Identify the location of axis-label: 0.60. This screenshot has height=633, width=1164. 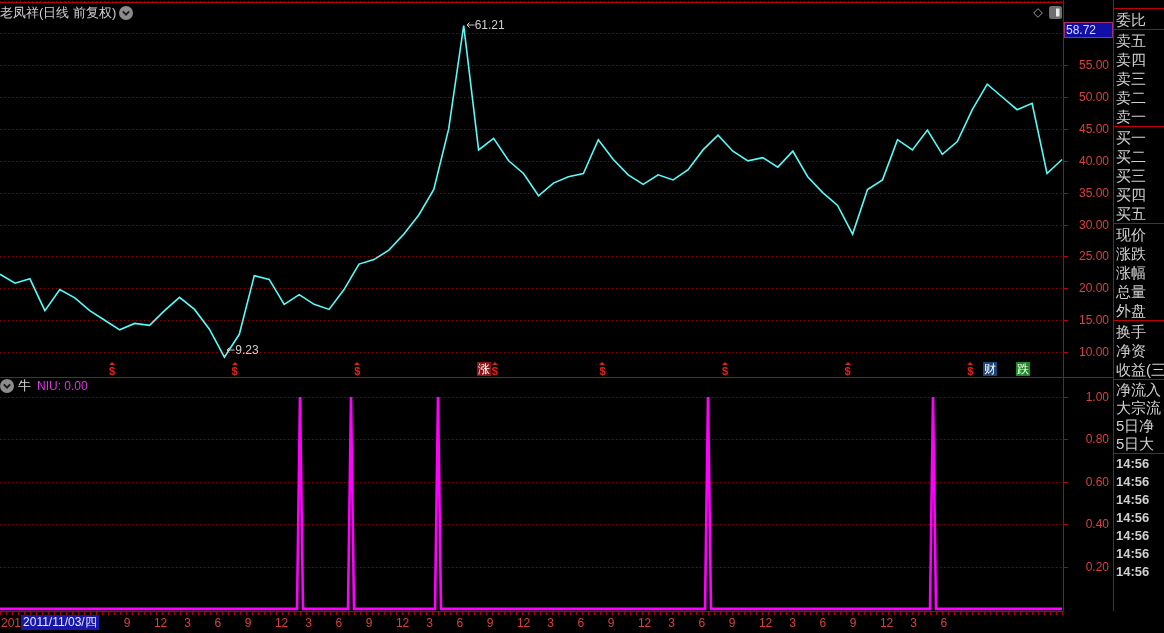
(1097, 481).